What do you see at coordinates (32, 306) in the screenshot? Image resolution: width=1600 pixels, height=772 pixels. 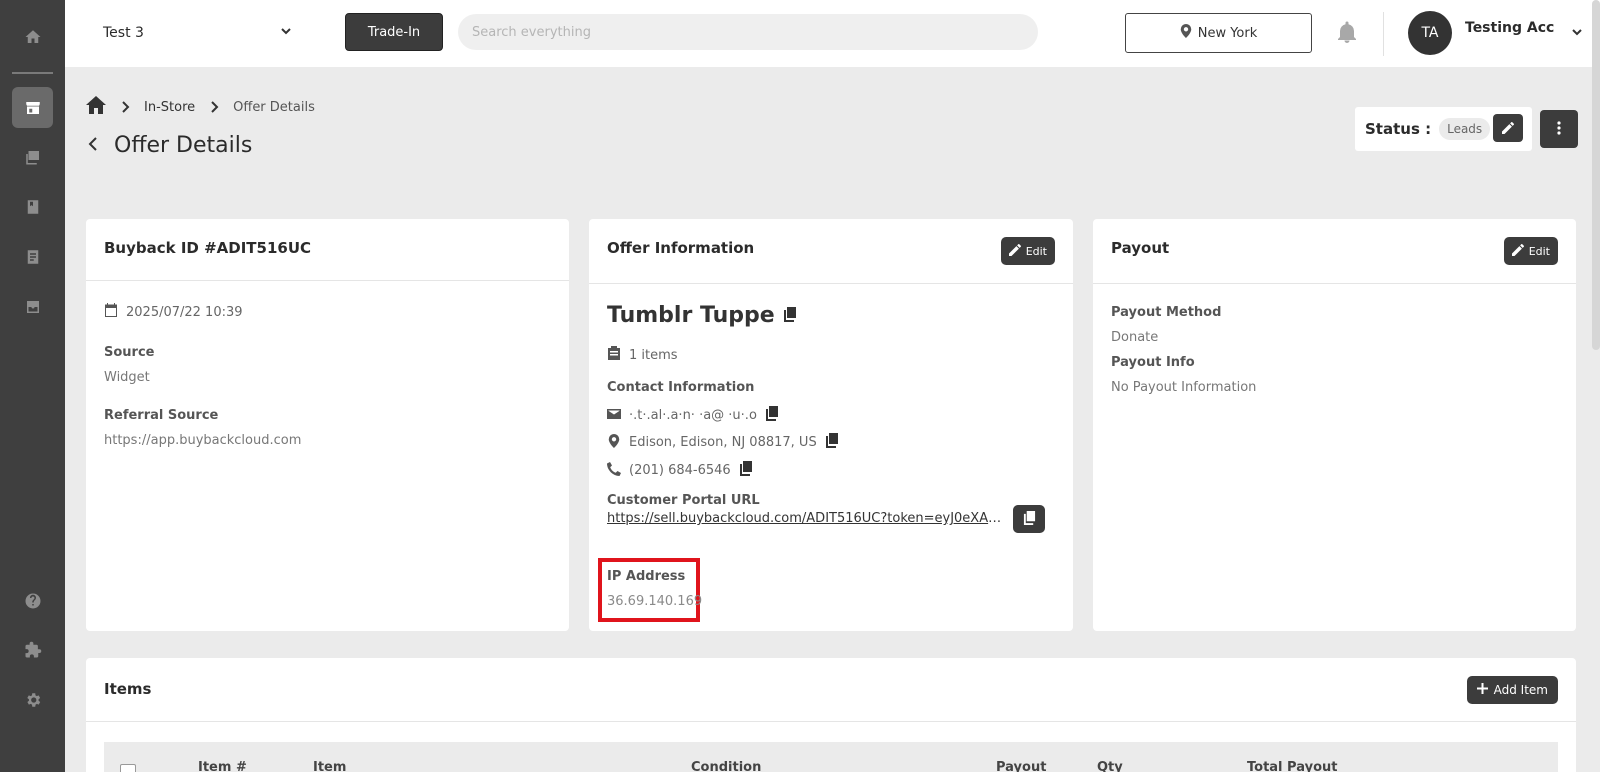 I see `archive-nav-icon` at bounding box center [32, 306].